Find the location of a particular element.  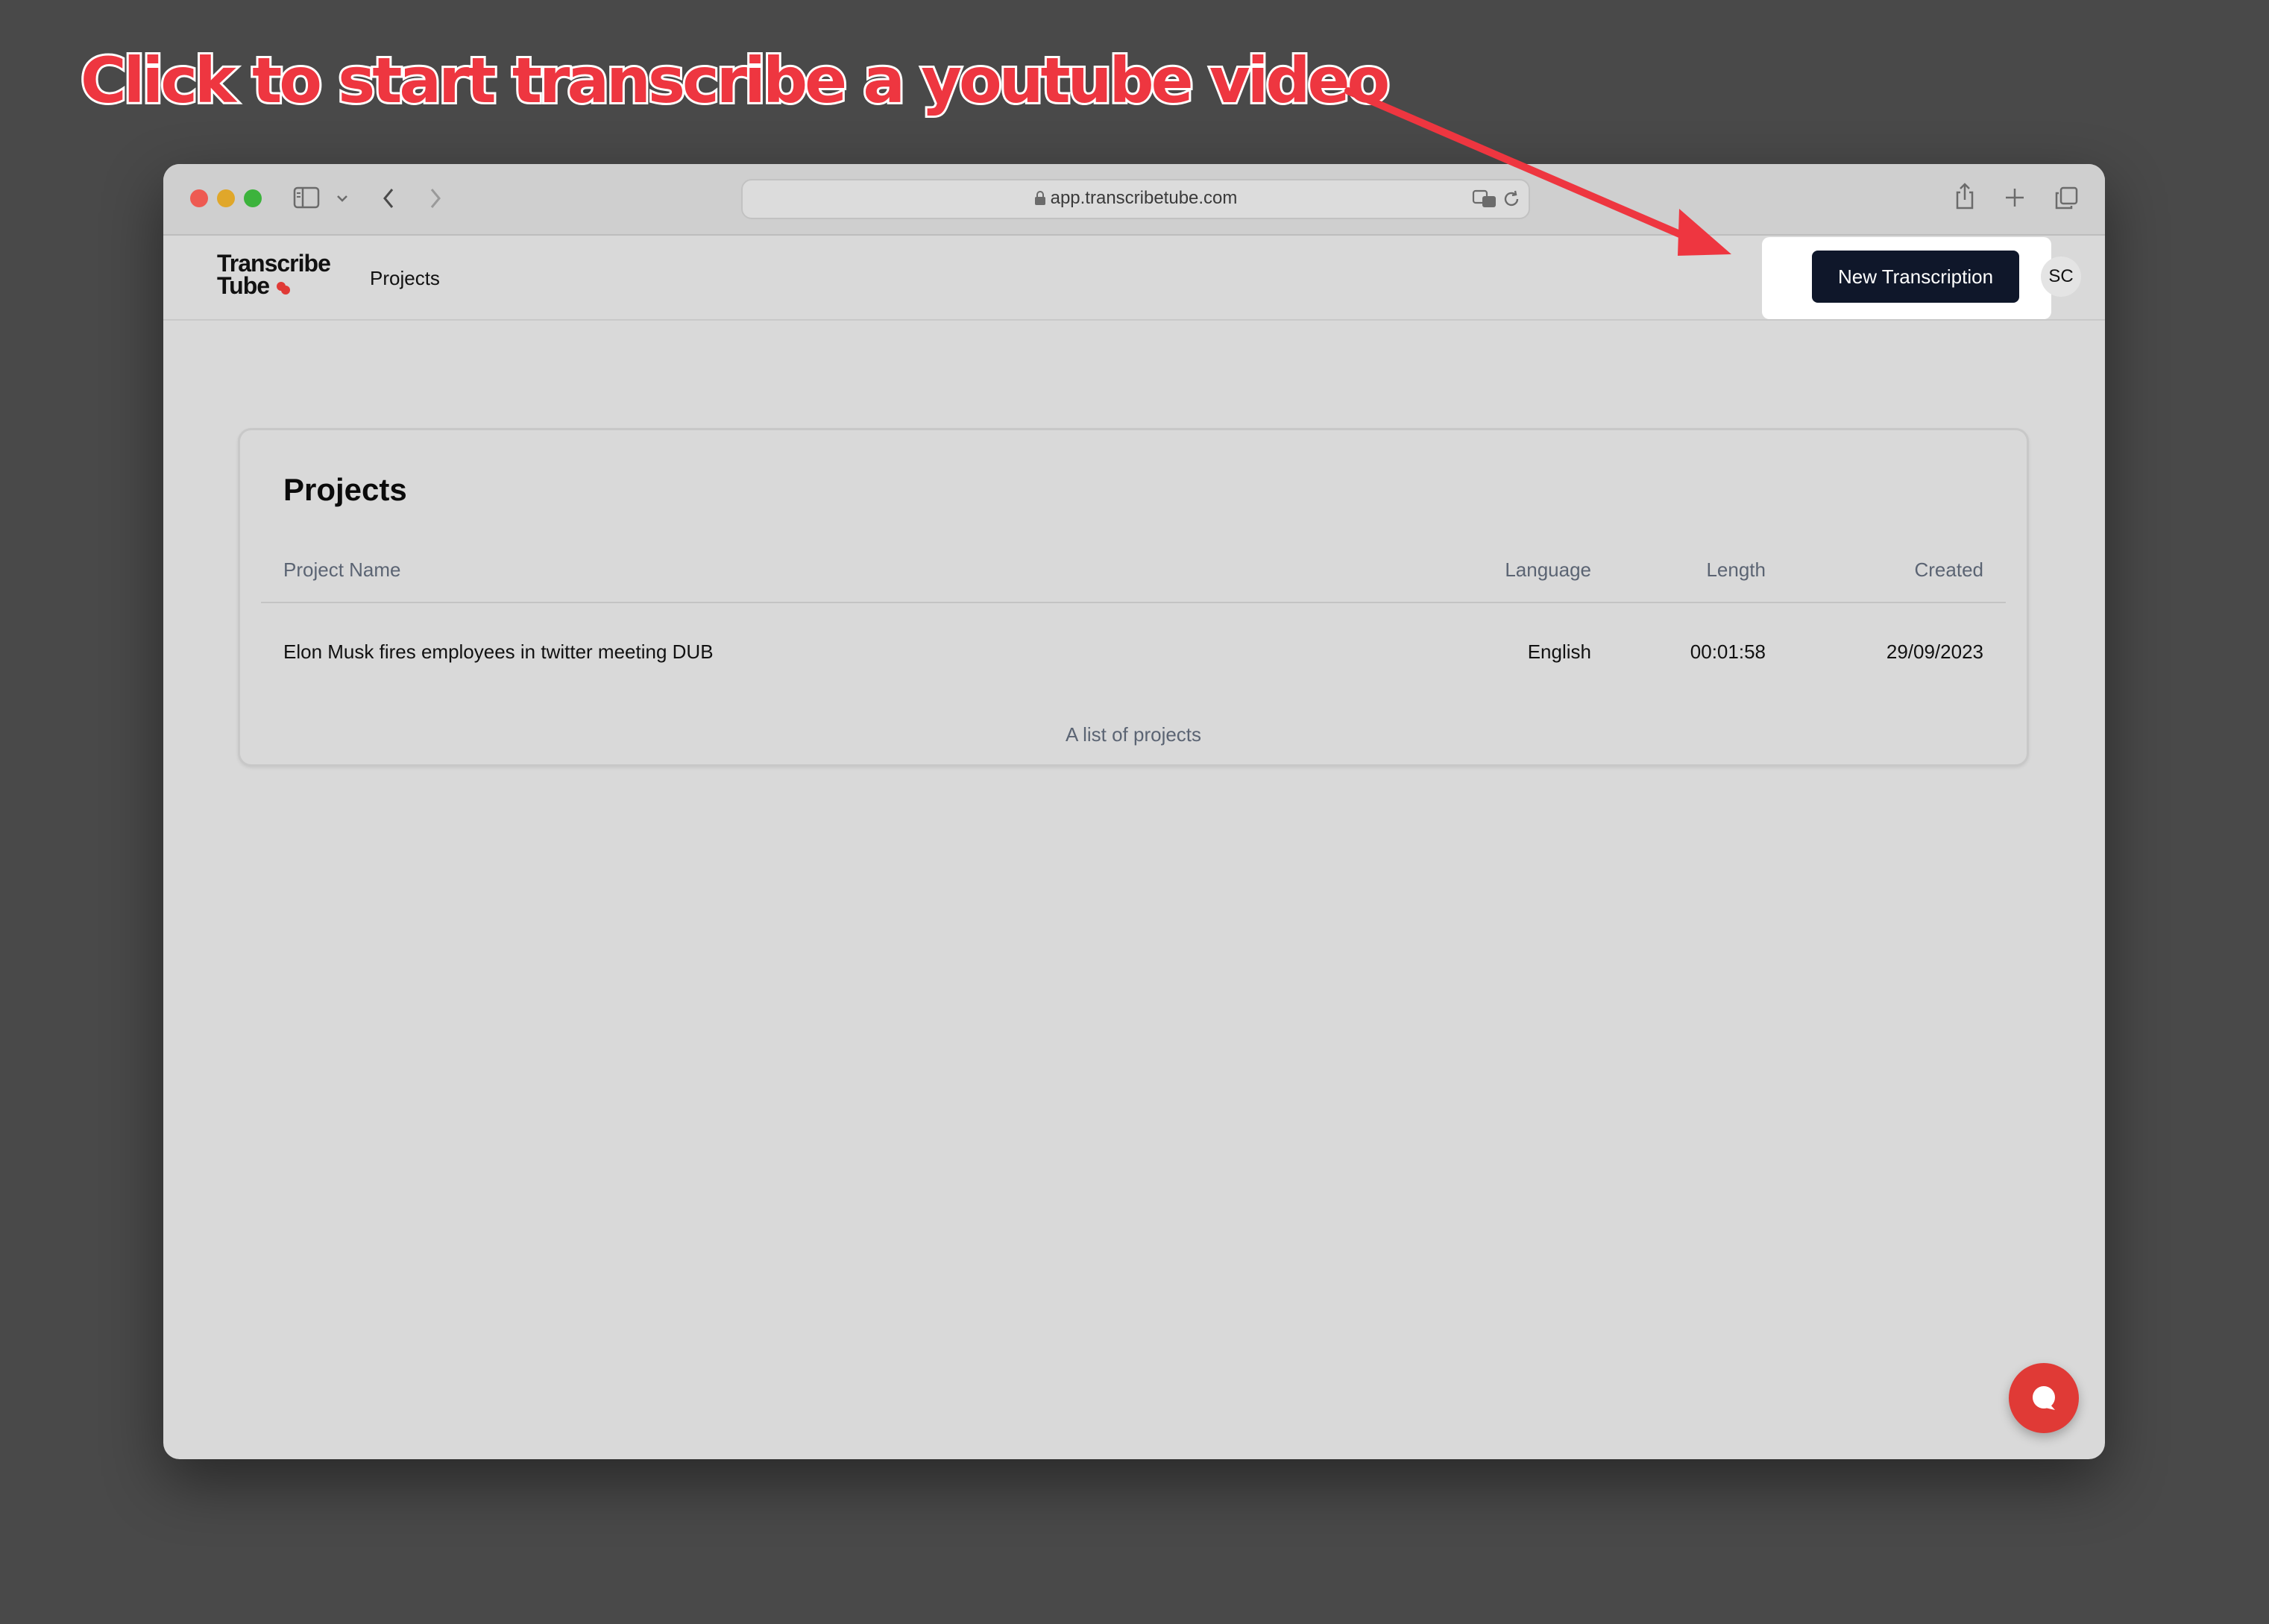

projects-title: Projects is located at coordinates (345, 489).